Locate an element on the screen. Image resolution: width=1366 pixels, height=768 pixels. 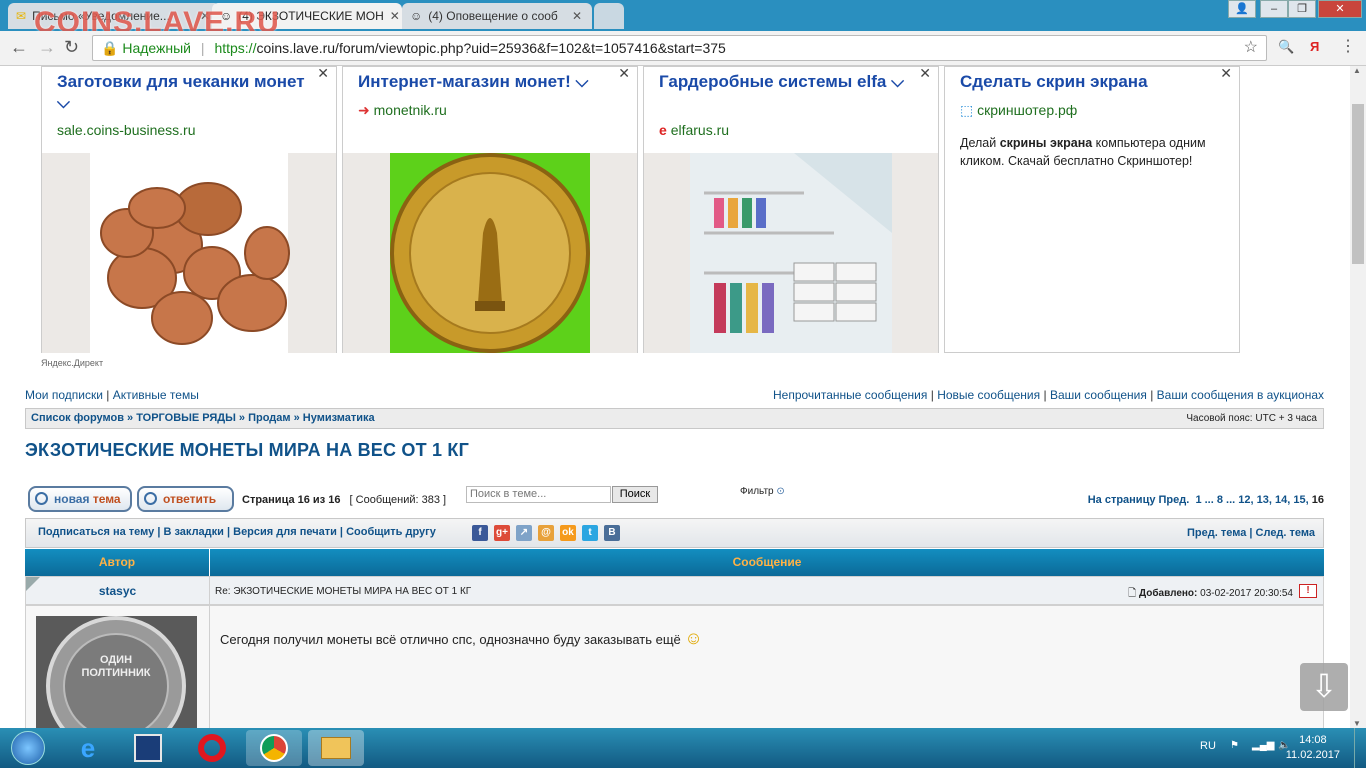
ad-domain: ➜ monetnik.ru is located at coordinates (402, 110).